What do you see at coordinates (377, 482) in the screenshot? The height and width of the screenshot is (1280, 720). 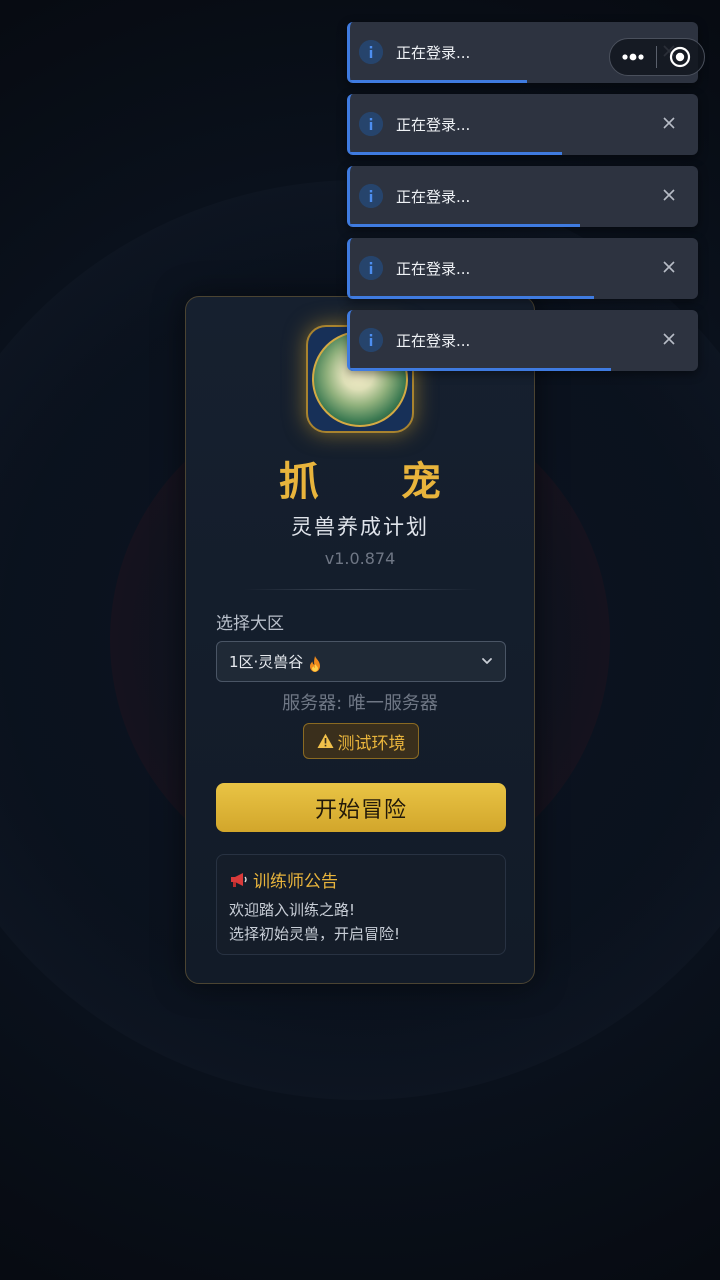 I see `app-title: 抓 宠` at bounding box center [377, 482].